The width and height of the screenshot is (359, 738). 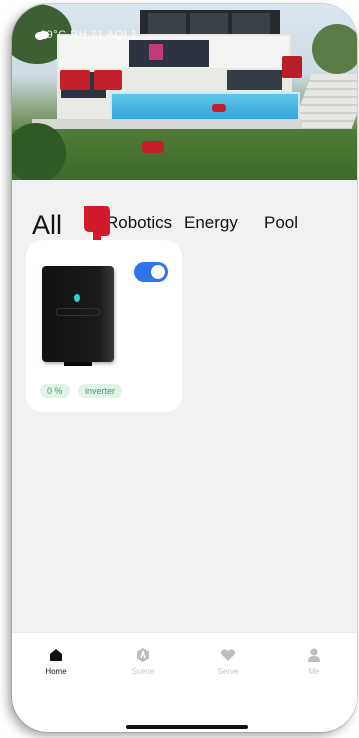 I want to click on person-icon, so click(x=314, y=655).